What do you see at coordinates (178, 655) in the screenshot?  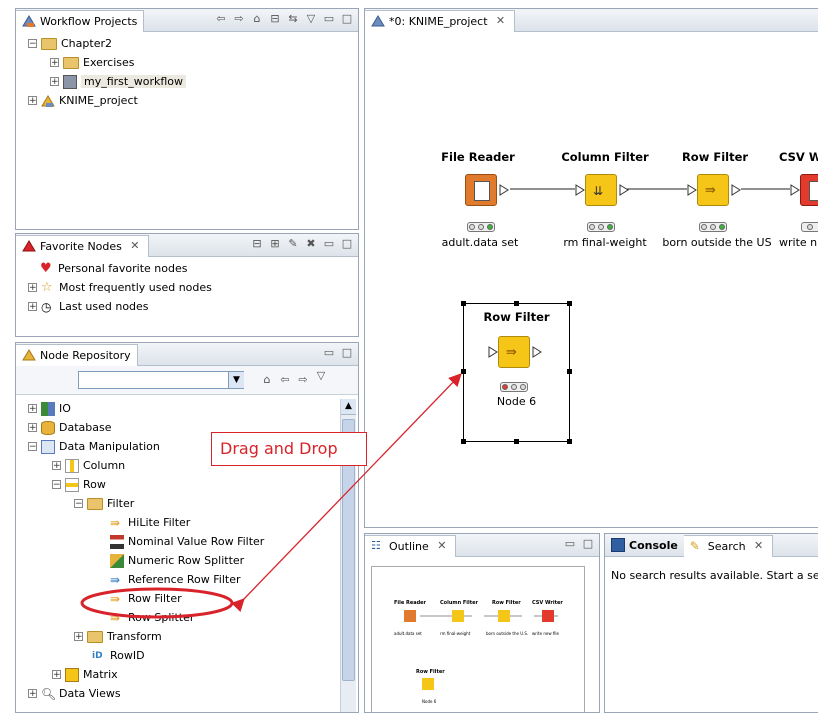 I see `tree-item-rowid: iD RowID` at bounding box center [178, 655].